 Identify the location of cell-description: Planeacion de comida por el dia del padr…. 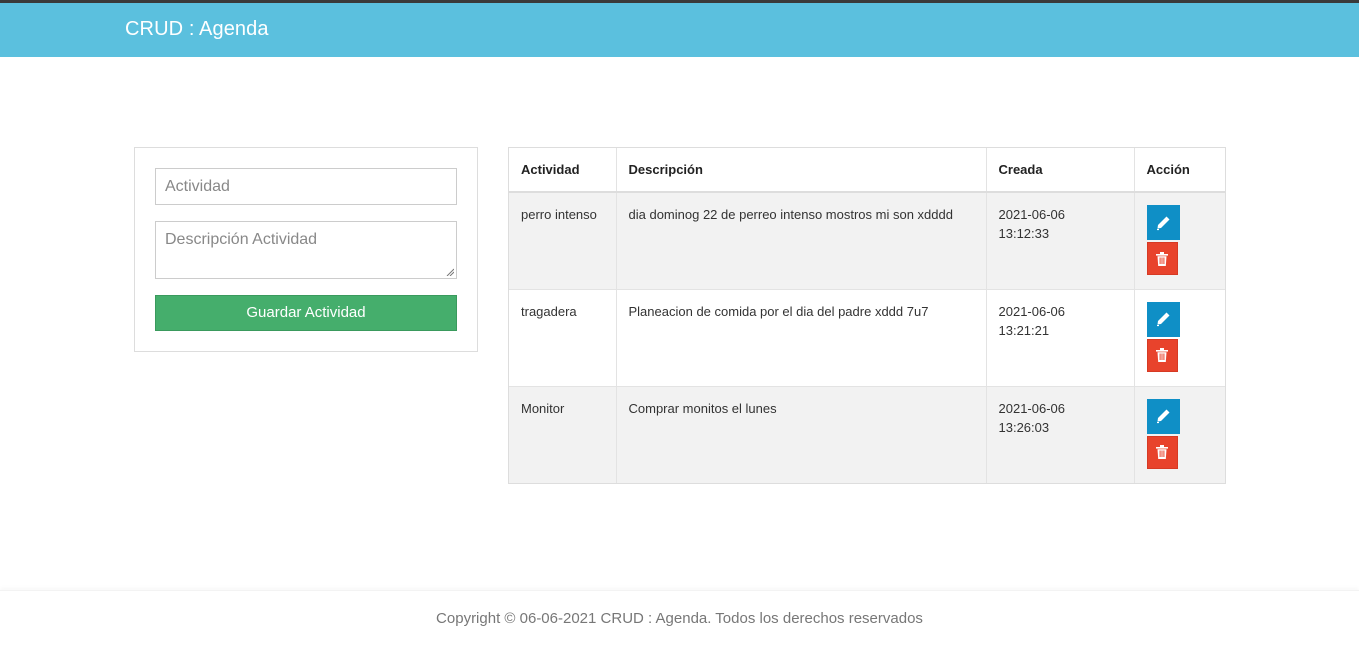
(801, 337).